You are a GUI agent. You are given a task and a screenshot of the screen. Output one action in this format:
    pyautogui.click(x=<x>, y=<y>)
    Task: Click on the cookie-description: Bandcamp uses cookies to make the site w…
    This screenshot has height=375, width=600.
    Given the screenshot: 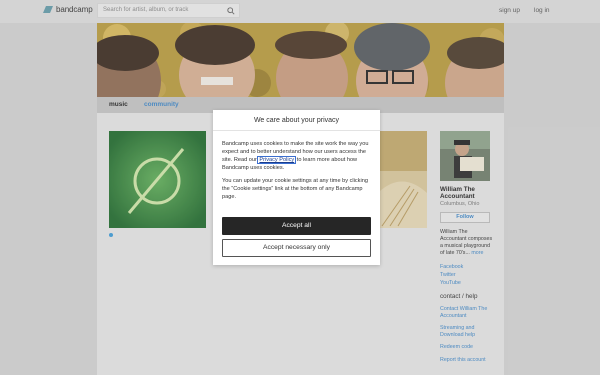 What is the action you would take?
    pyautogui.click(x=296, y=156)
    